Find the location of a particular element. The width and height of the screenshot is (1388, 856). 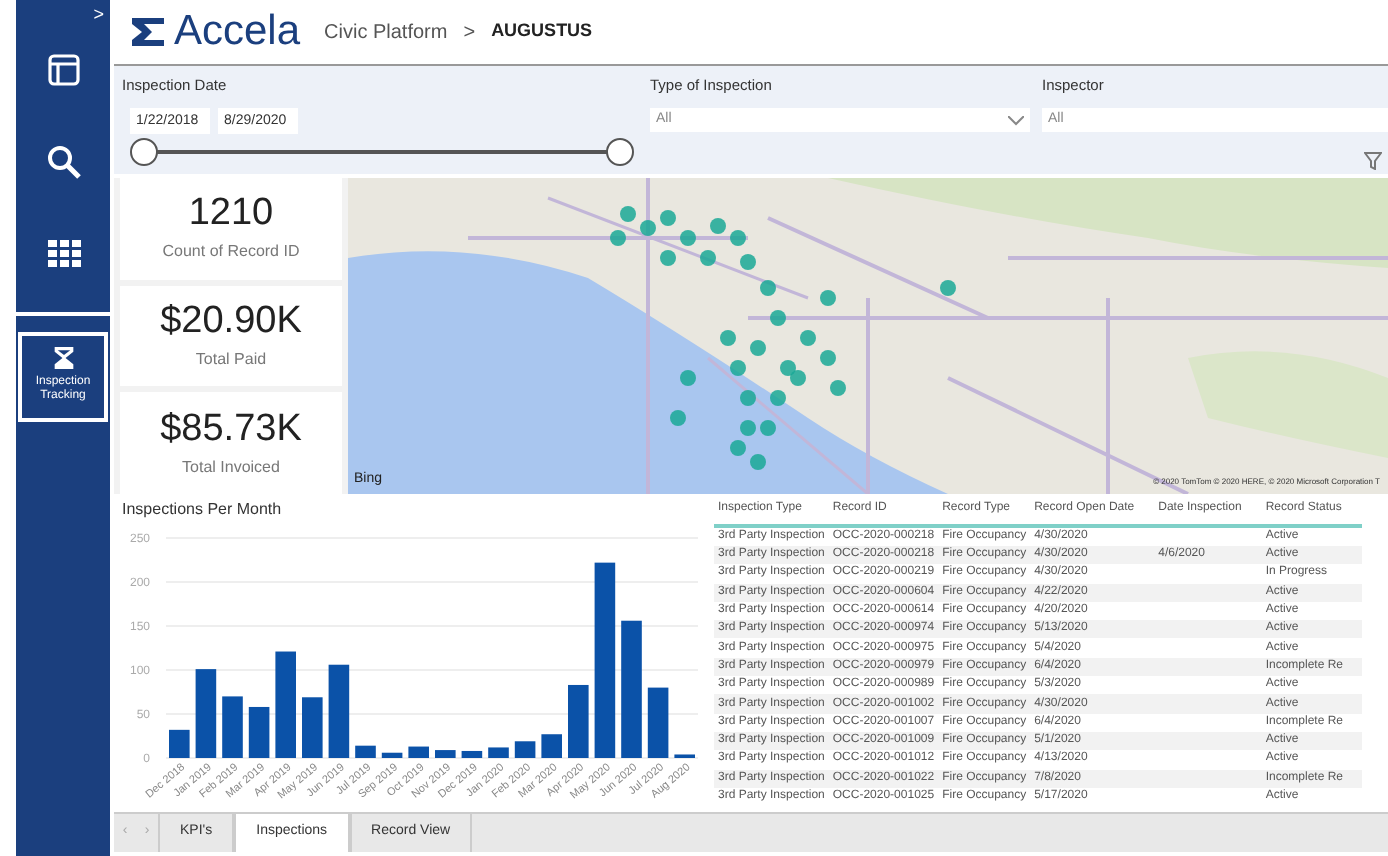

kpi-value: 1210 is located at coordinates (231, 214).